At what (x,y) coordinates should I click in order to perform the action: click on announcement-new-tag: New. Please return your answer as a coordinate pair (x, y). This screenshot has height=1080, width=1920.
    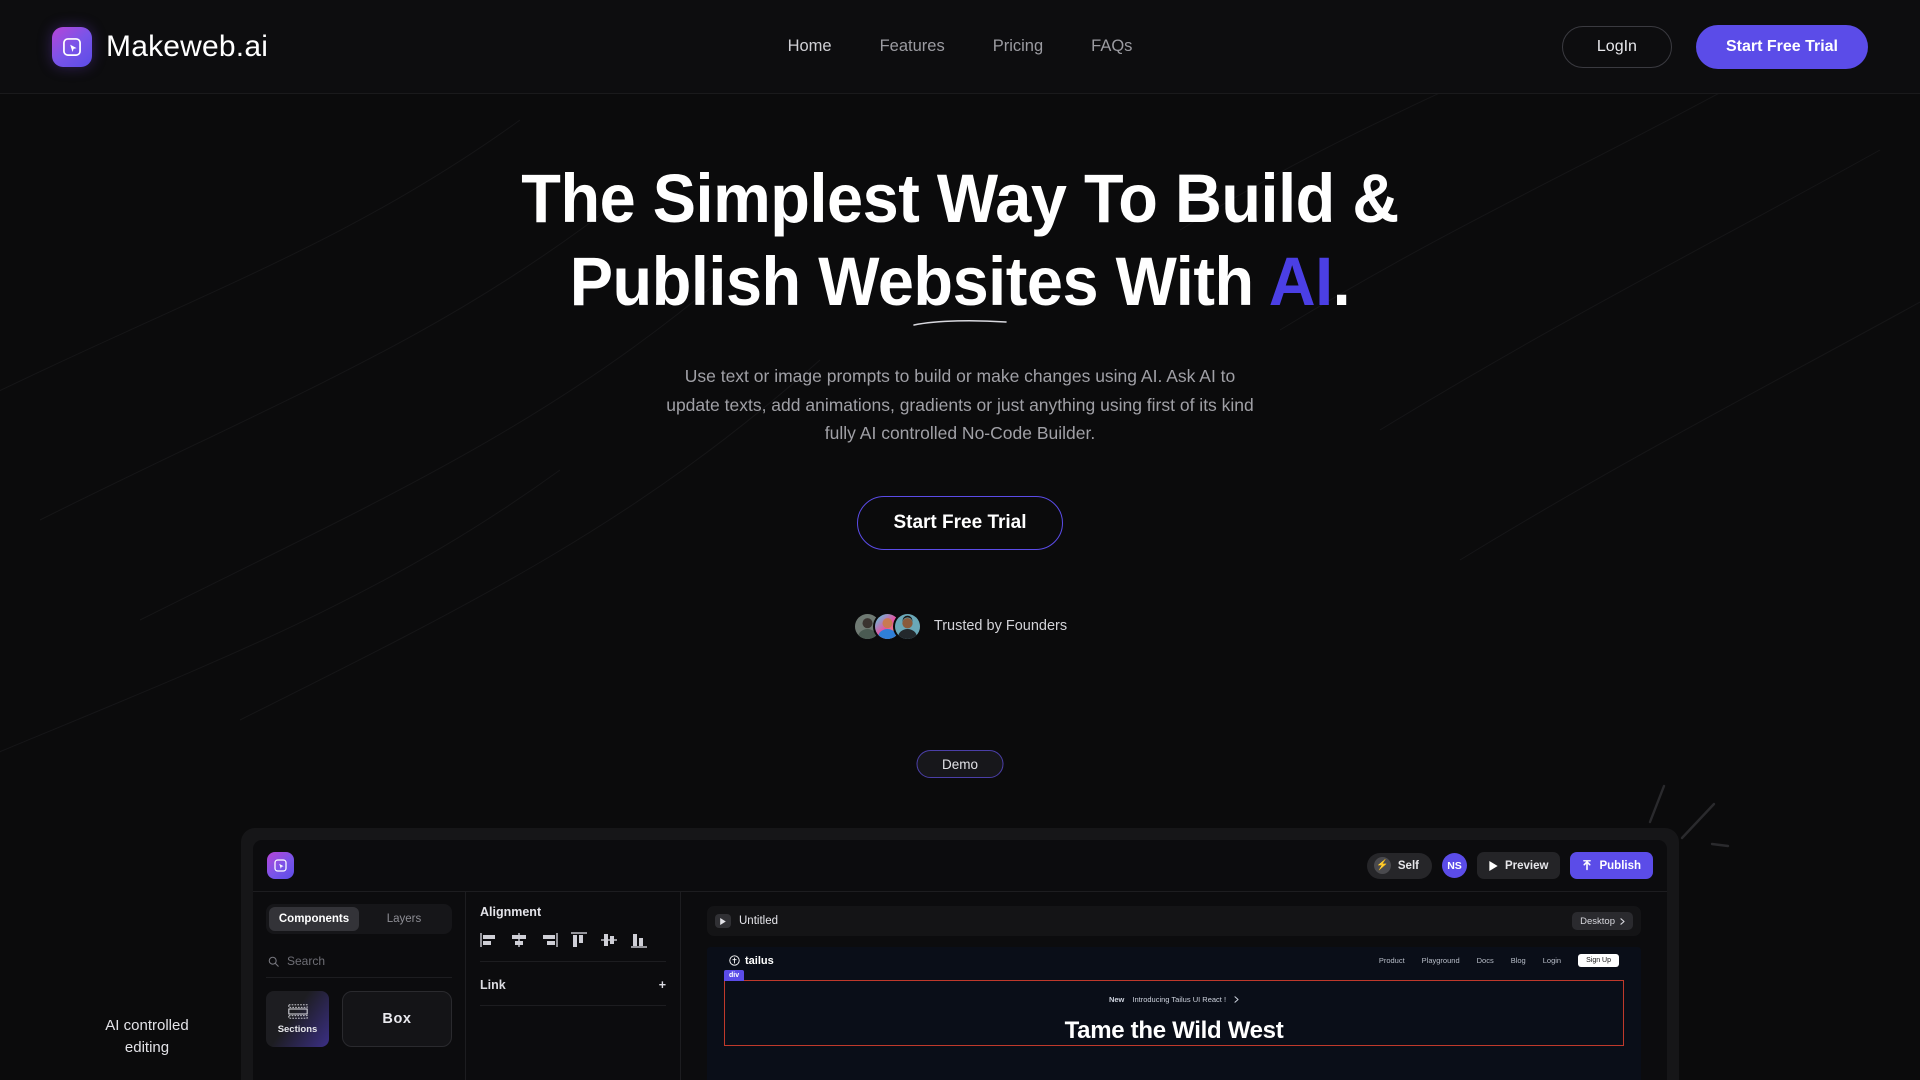
    Looking at the image, I should click on (1116, 999).